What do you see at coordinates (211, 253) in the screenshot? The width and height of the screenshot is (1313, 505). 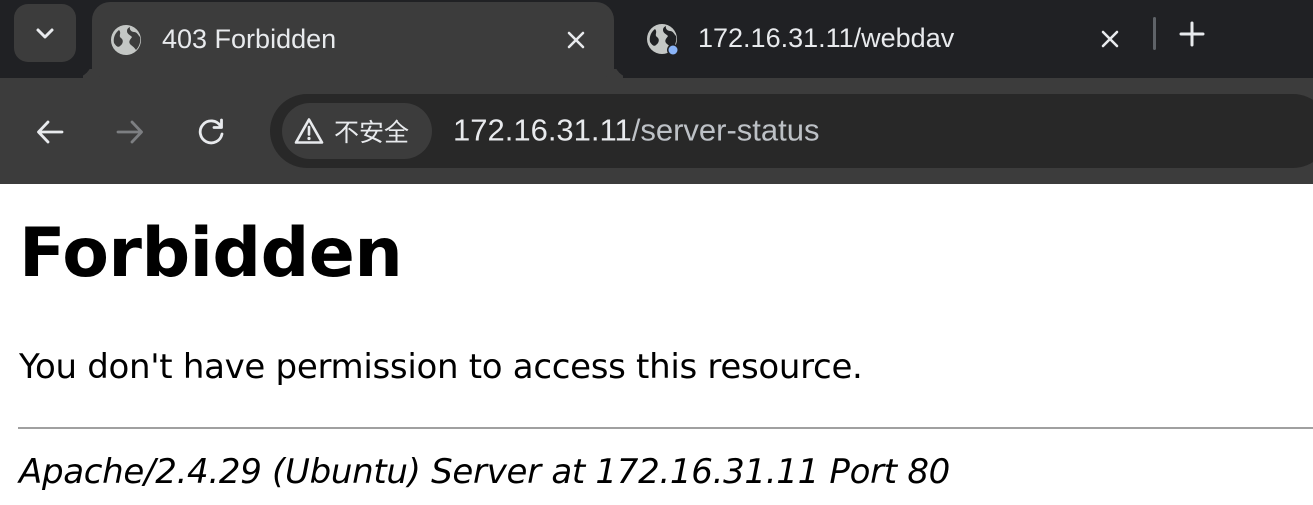 I see `page-title: Forbidden` at bounding box center [211, 253].